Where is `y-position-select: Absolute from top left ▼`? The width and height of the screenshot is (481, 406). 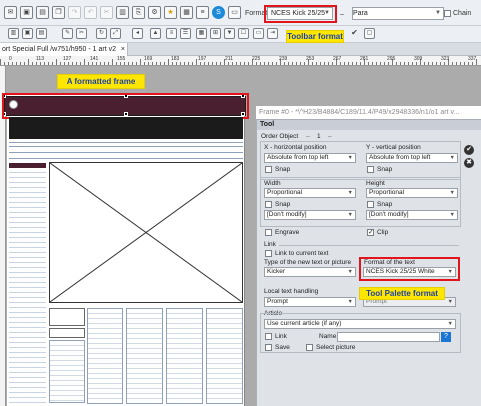 y-position-select: Absolute from top left ▼ is located at coordinates (412, 158).